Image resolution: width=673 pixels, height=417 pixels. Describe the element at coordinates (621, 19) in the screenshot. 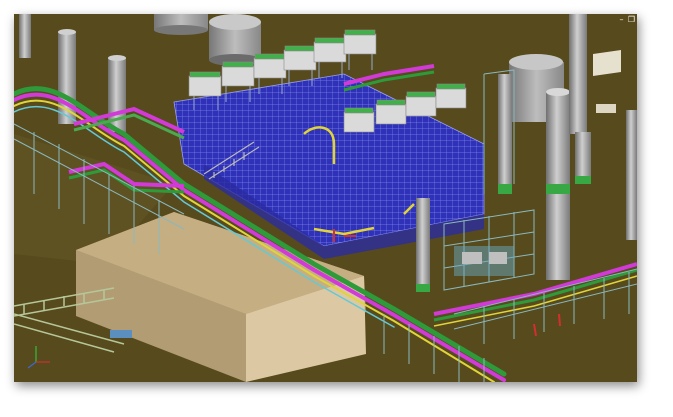

I see `minimize-button: –` at that location.